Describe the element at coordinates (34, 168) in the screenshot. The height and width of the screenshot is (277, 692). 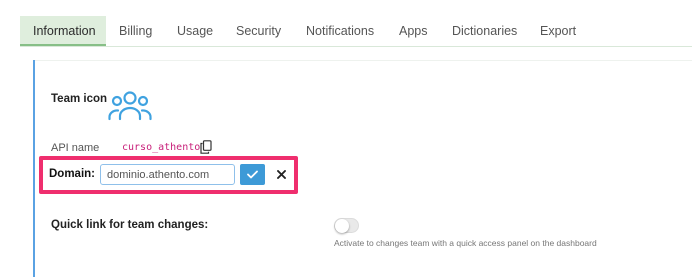
I see `panel-left-accent` at that location.